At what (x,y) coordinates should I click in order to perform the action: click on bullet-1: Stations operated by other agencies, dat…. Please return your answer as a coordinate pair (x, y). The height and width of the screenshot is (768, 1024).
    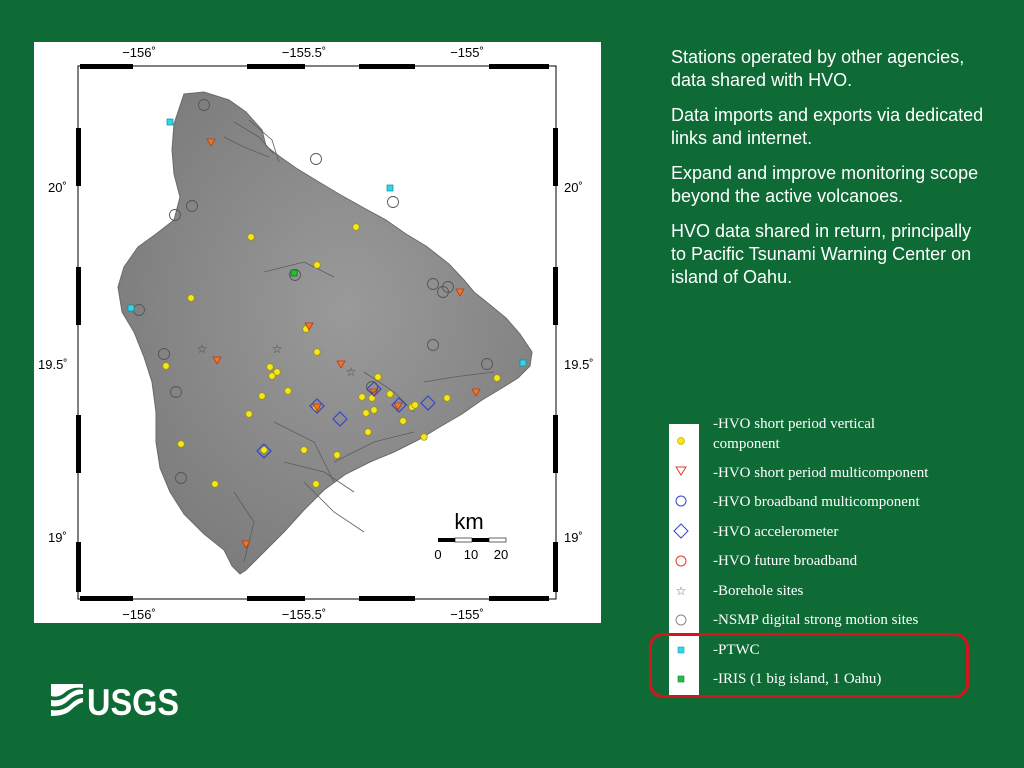
    Looking at the image, I should click on (818, 68).